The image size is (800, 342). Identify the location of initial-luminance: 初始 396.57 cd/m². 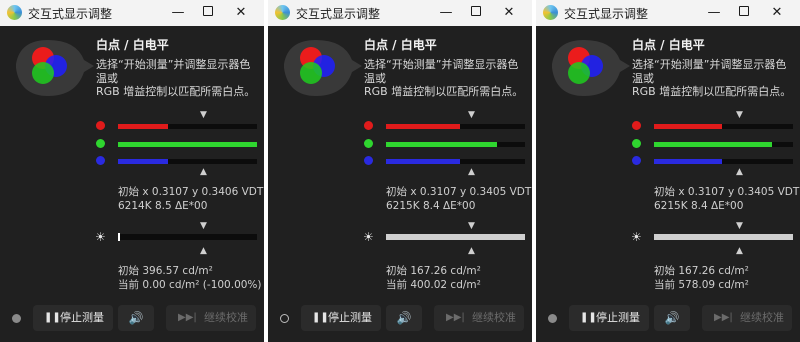
(165, 271).